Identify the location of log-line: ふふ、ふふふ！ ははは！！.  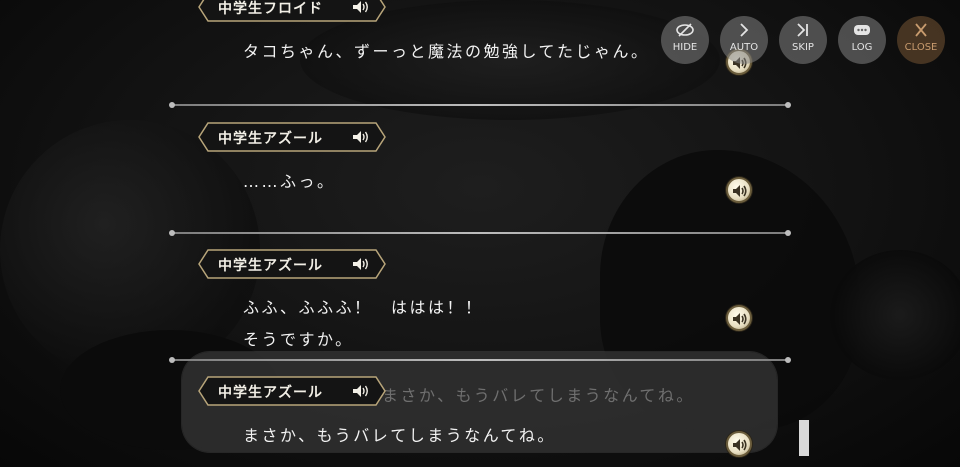
(363, 307).